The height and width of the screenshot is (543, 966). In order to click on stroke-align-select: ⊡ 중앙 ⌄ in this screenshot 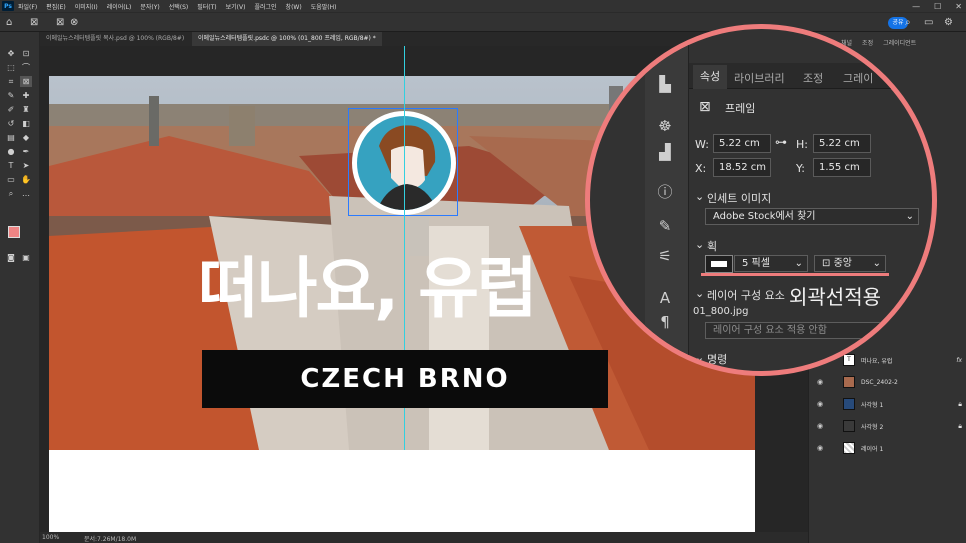, I will do `click(850, 263)`.